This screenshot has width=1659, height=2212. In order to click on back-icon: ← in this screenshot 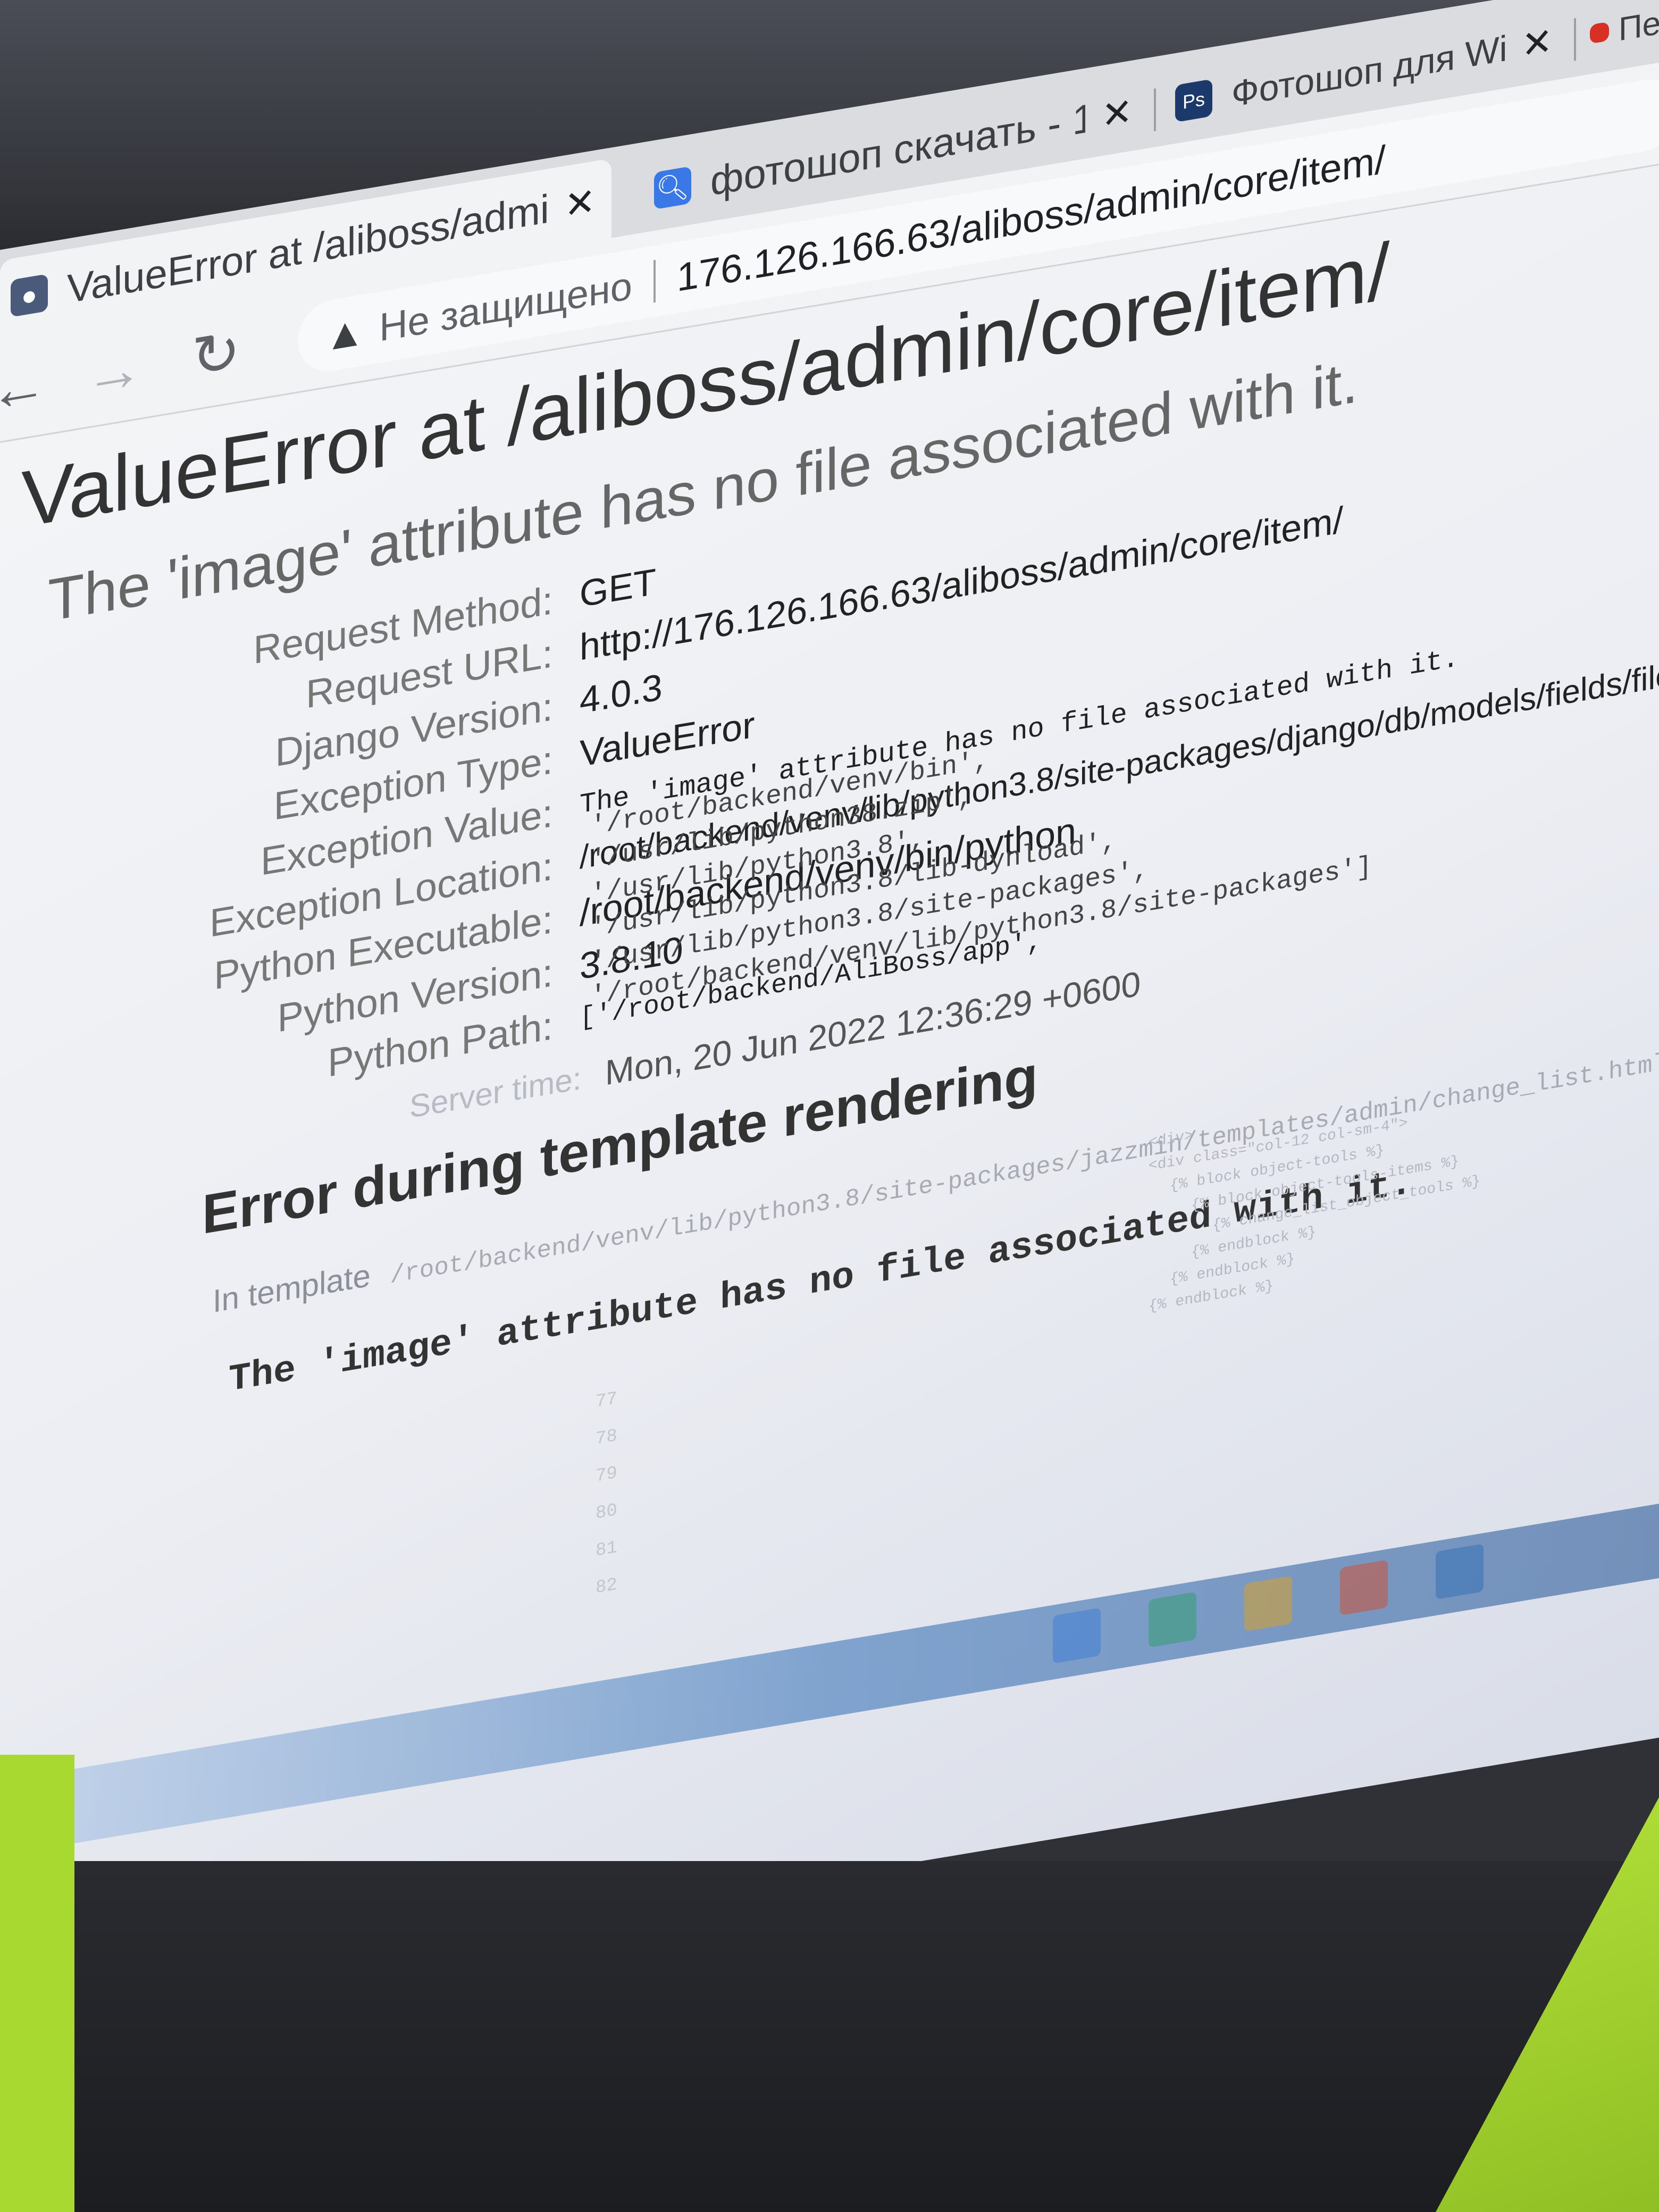, I will do `click(24, 387)`.